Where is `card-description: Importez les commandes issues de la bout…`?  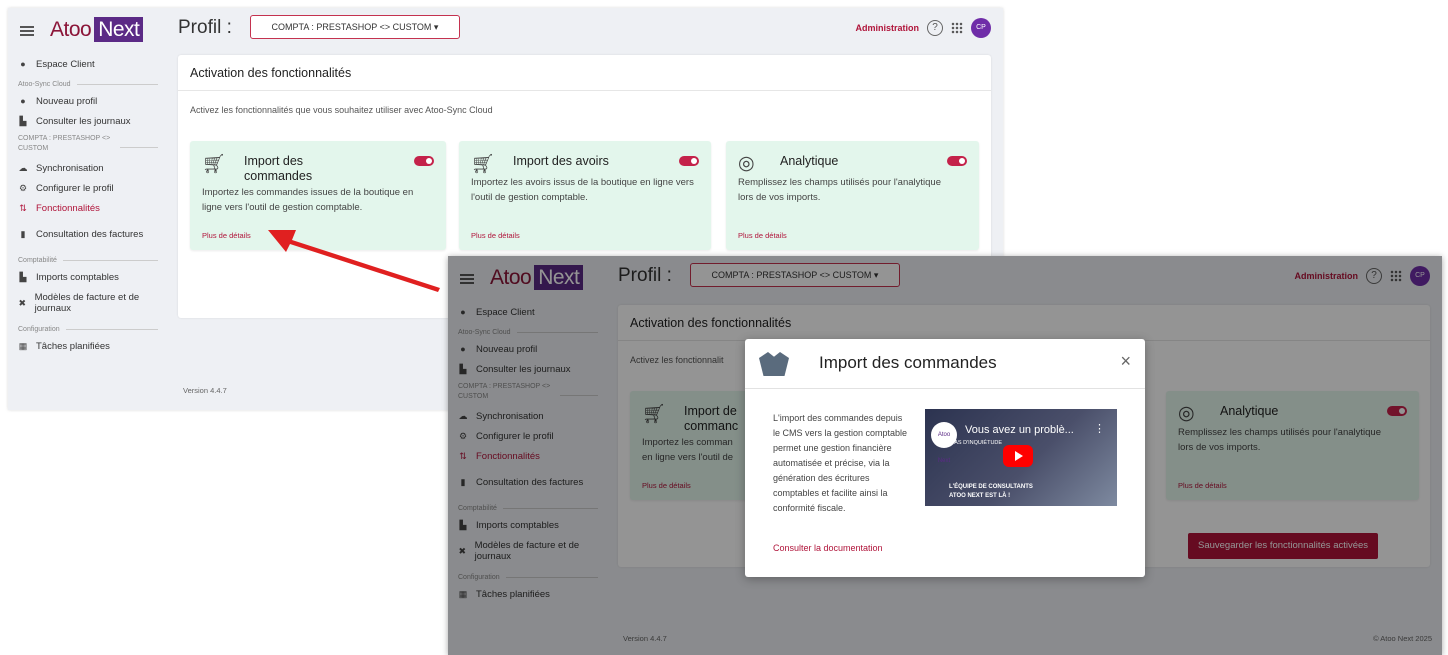
card-description: Importez les commandes issues de la bout… is located at coordinates (308, 200).